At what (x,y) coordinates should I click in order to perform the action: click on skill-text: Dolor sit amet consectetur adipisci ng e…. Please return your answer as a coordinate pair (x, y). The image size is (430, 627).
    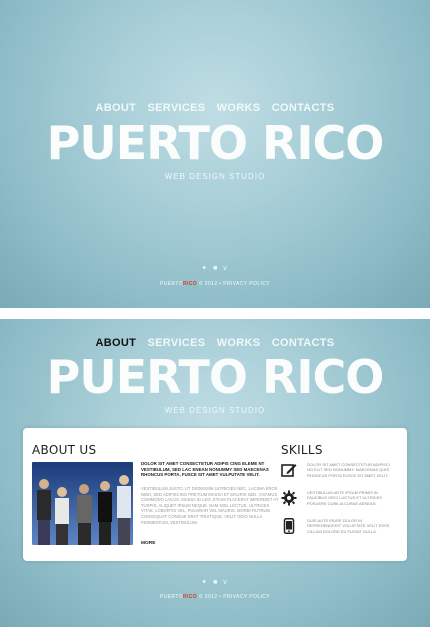
    Looking at the image, I should click on (348, 470).